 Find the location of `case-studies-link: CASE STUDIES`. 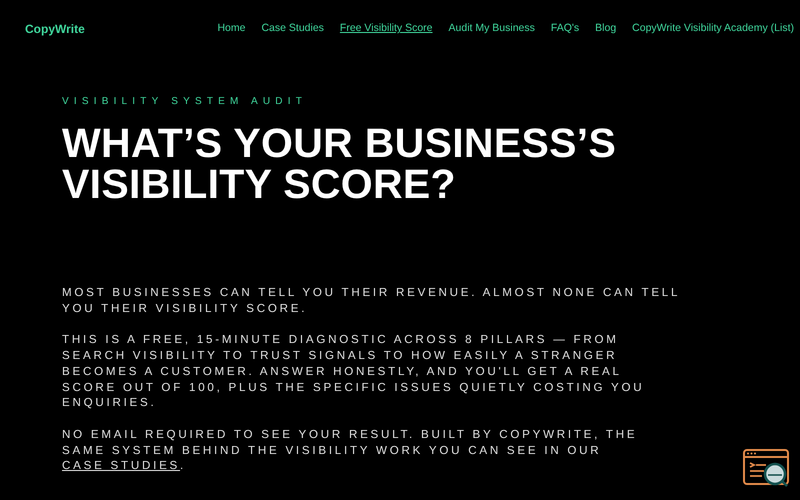

case-studies-link: CASE STUDIES is located at coordinates (121, 465).